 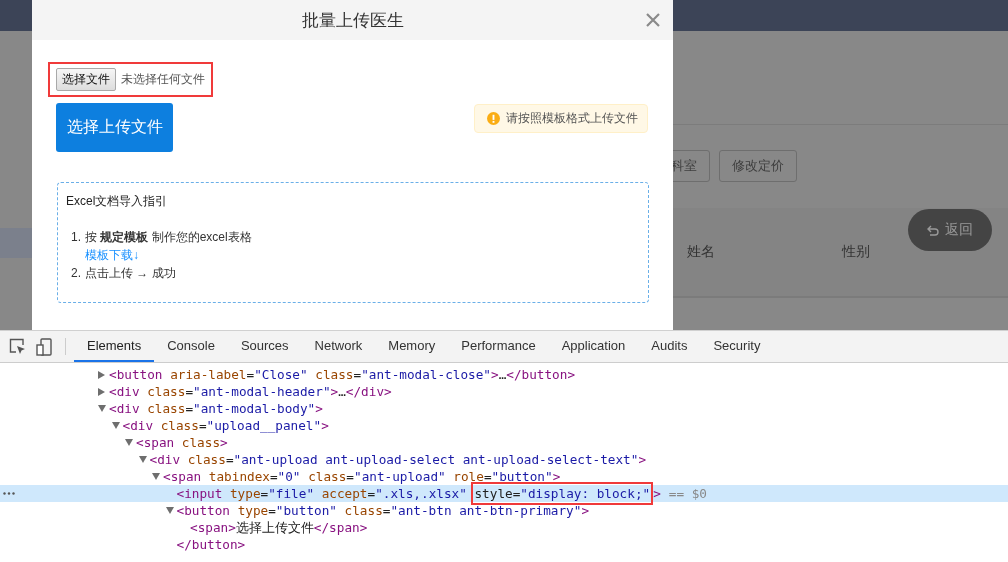 What do you see at coordinates (163, 79) in the screenshot?
I see `file-status: 未选择任何文件` at bounding box center [163, 79].